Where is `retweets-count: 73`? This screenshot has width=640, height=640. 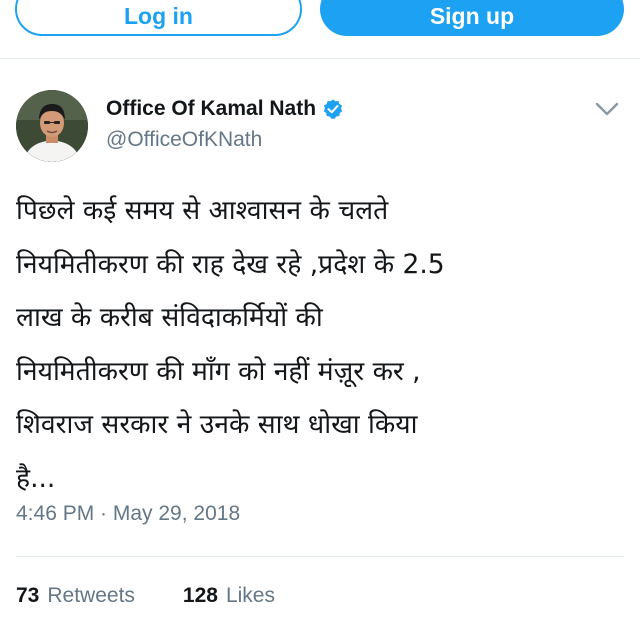
retweets-count: 73 is located at coordinates (28, 595).